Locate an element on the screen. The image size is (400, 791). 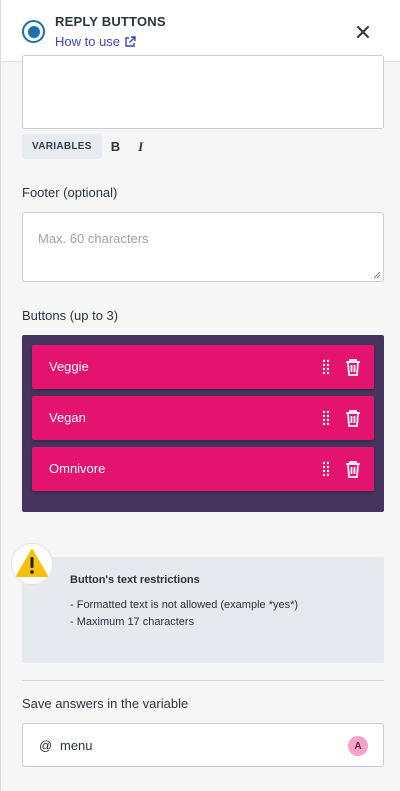
reply-button-label: Vegan is located at coordinates (67, 417).